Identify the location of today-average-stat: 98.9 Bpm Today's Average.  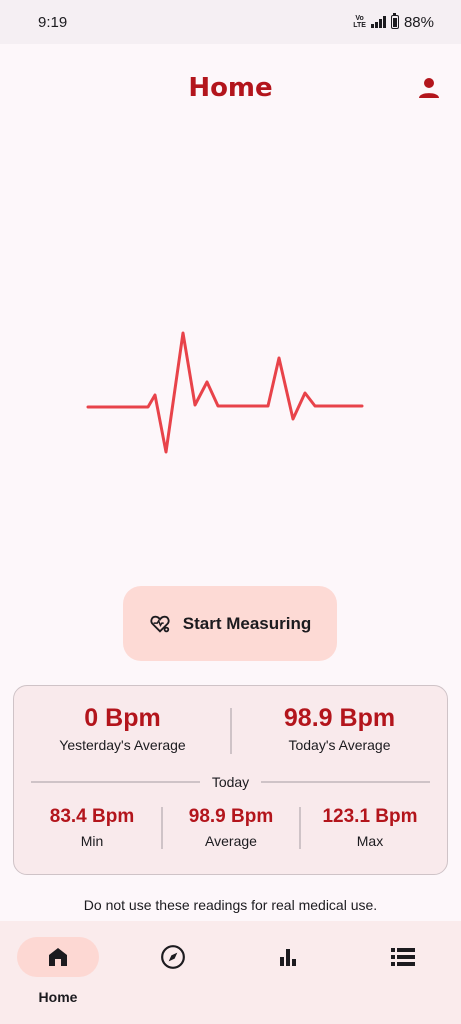
(339, 728).